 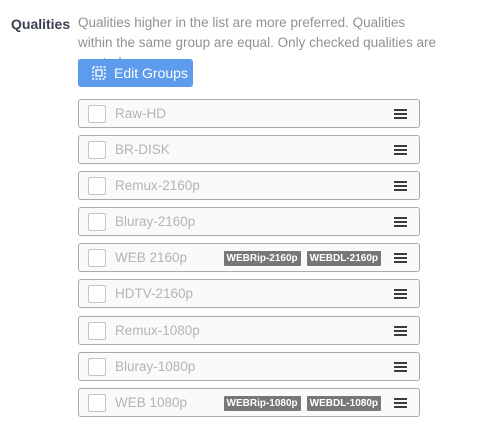 I want to click on edit-groups-icon, so click(x=99, y=73).